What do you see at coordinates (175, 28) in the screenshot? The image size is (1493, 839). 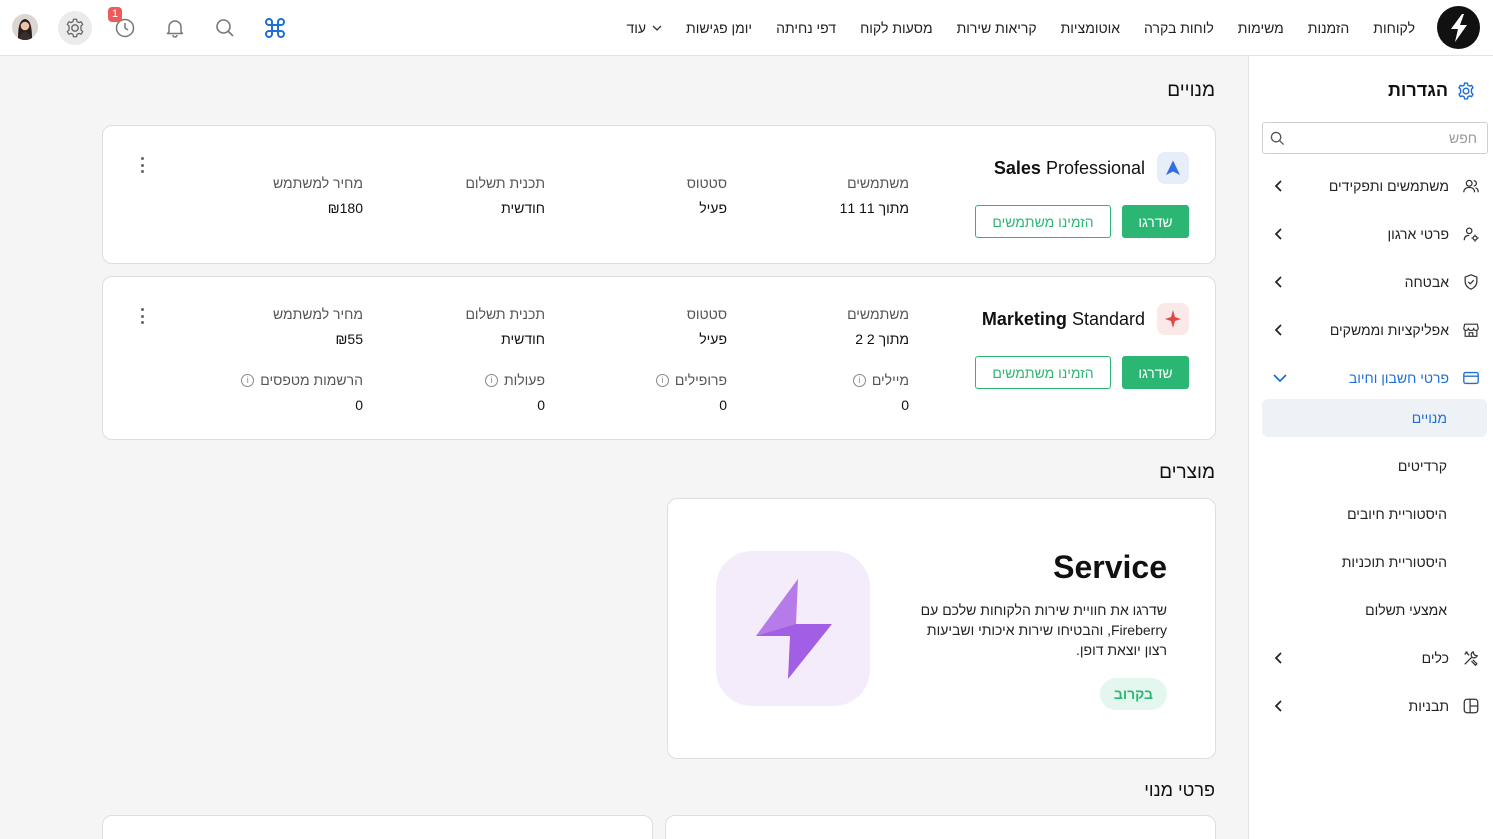 I see `notifications-button` at bounding box center [175, 28].